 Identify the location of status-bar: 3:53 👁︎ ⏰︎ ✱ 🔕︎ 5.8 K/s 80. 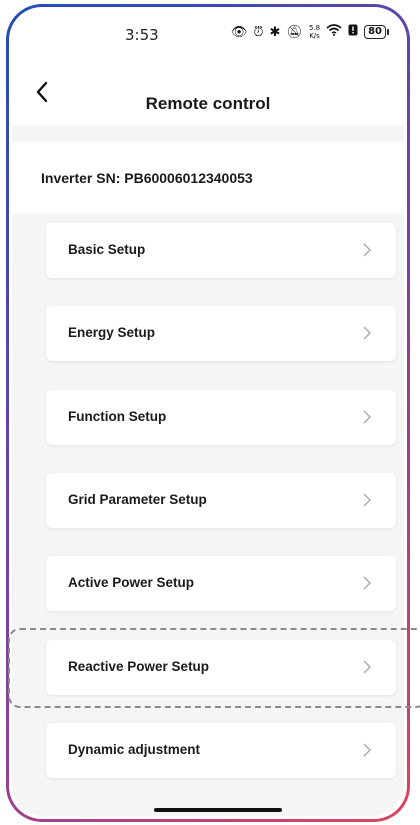
(208, 34).